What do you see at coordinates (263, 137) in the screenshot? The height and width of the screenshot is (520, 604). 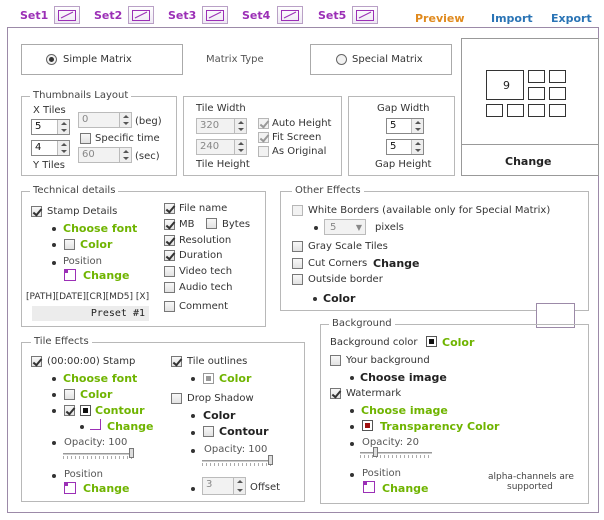 I see `fit-screen-checkbox` at bounding box center [263, 137].